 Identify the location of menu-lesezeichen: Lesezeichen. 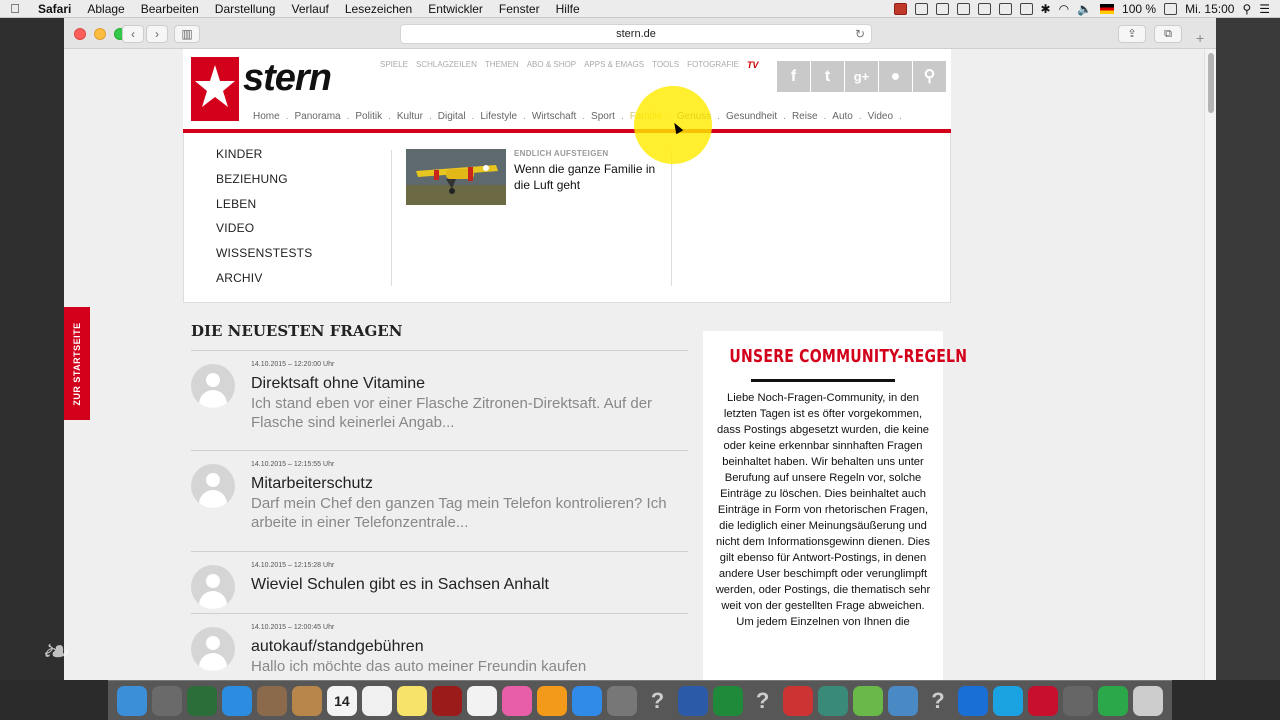
(378, 9).